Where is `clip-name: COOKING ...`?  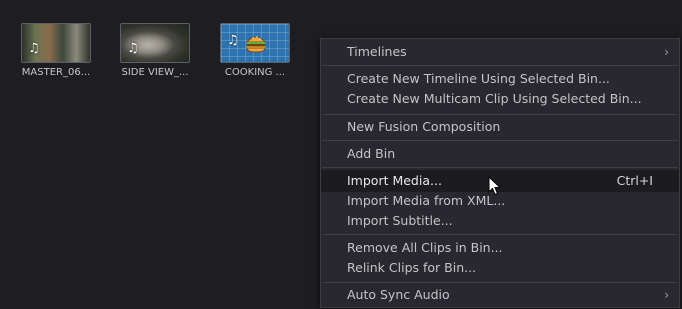 clip-name: COOKING ... is located at coordinates (255, 72).